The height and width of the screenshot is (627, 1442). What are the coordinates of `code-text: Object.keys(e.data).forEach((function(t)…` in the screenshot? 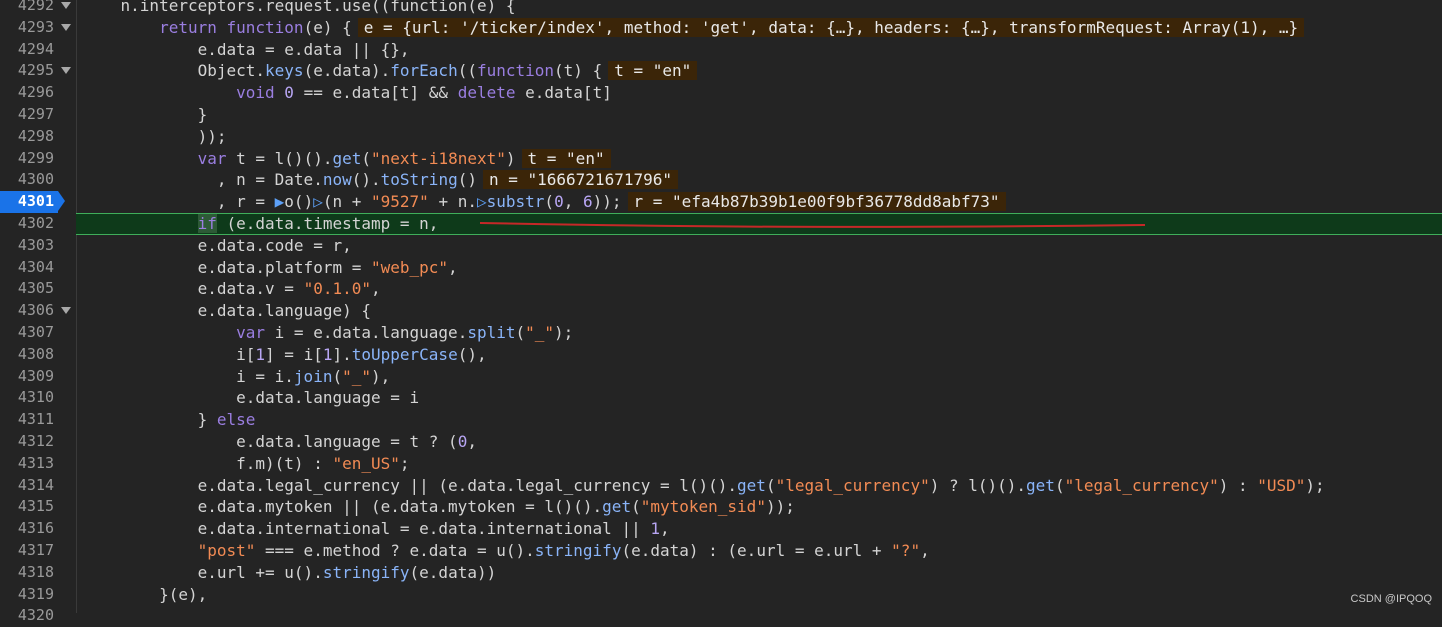 It's located at (390, 71).